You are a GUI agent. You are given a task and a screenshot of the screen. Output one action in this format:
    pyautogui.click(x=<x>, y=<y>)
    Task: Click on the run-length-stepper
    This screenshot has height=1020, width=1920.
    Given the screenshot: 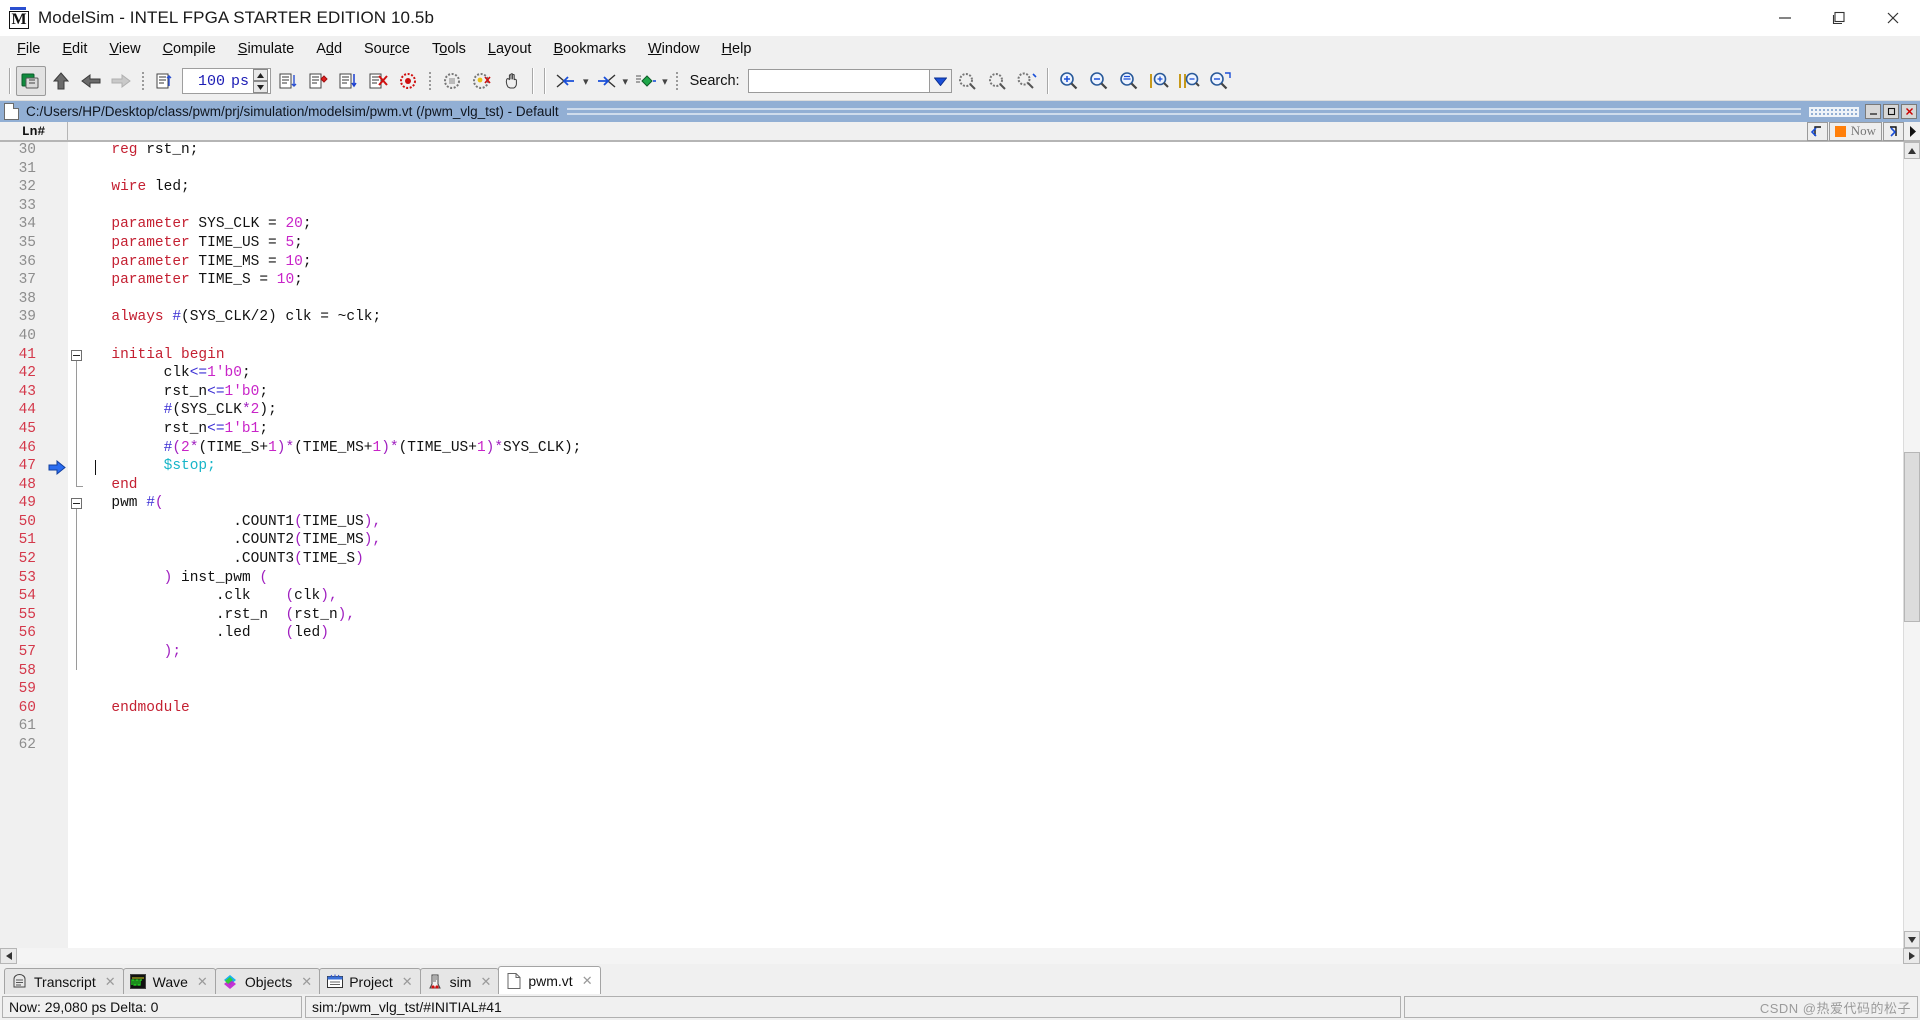 What is the action you would take?
    pyautogui.click(x=261, y=81)
    